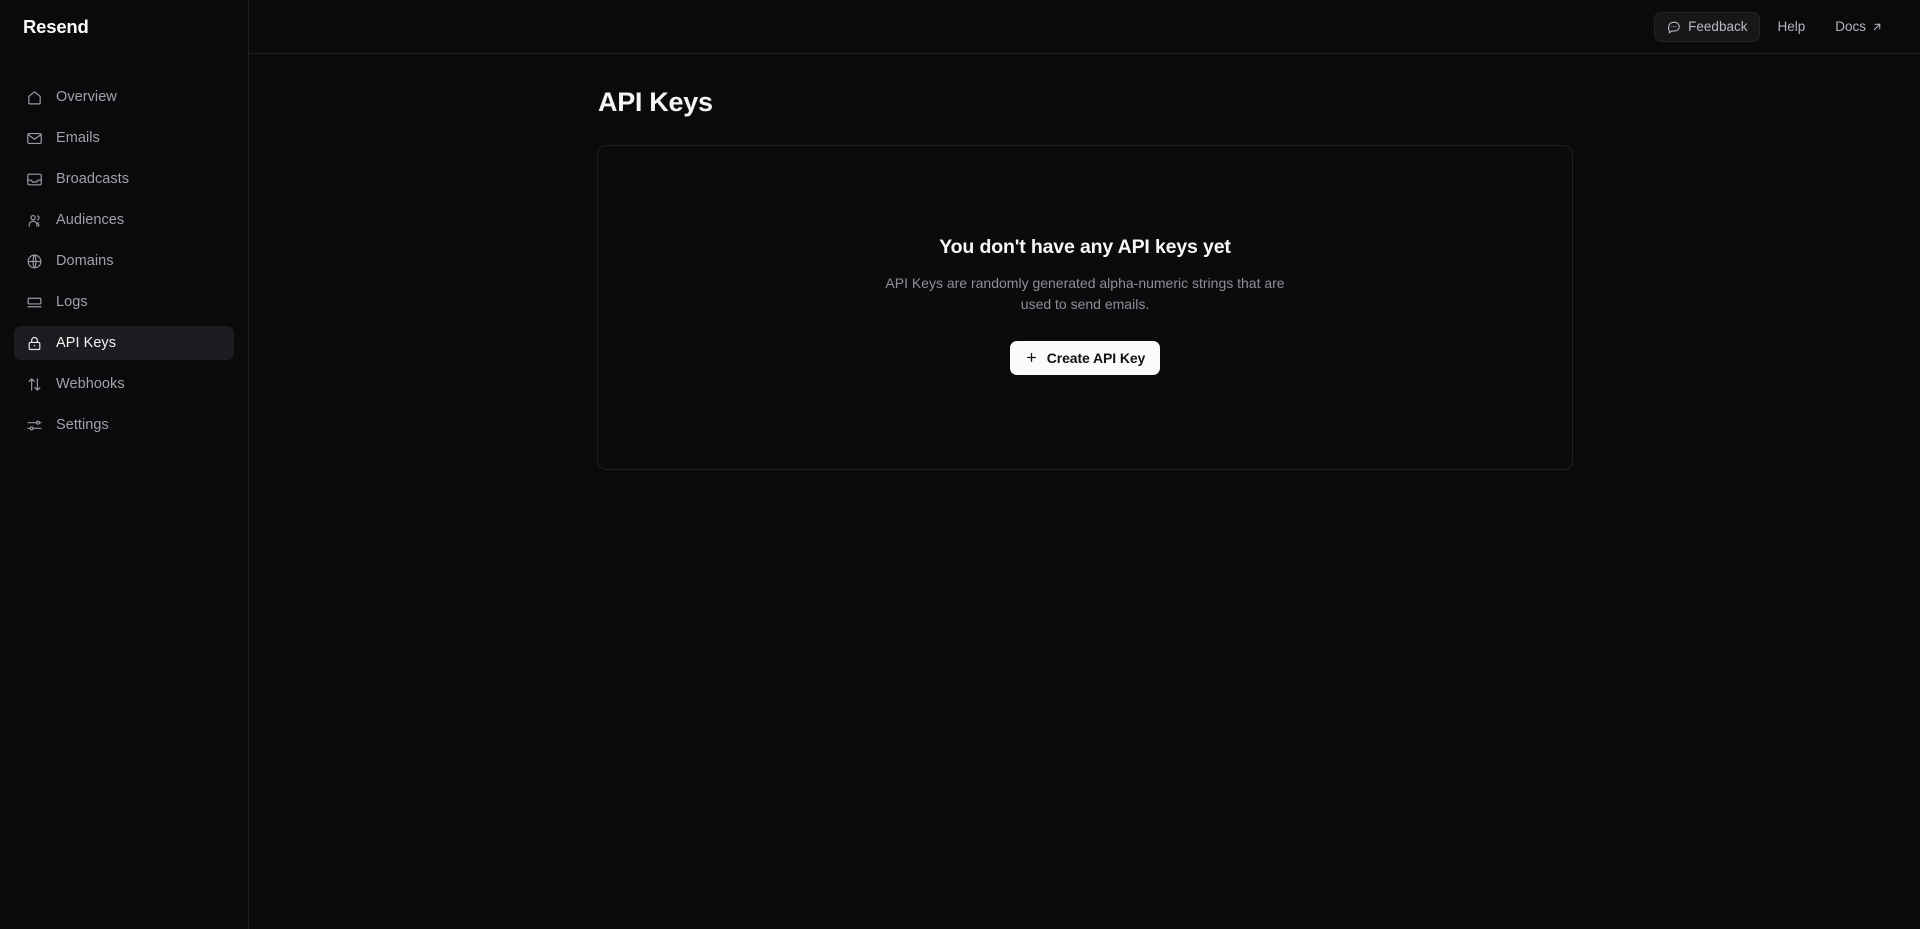 This screenshot has height=929, width=1920. Describe the element at coordinates (86, 96) in the screenshot. I see `sidebar-item-label: Overview` at that location.